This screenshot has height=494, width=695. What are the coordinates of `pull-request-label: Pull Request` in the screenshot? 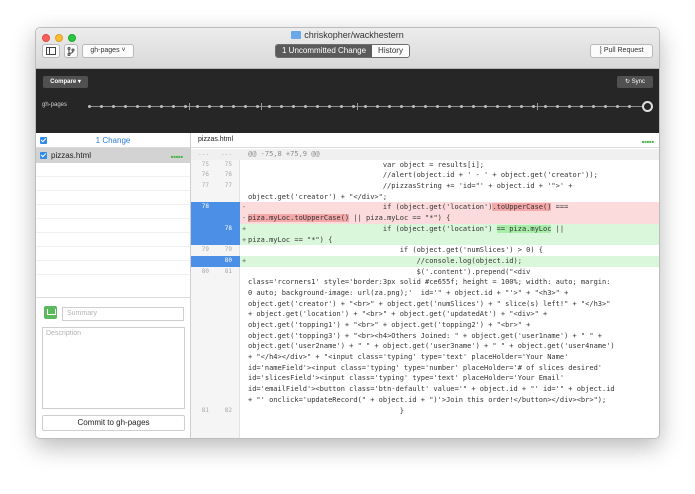 It's located at (623, 50).